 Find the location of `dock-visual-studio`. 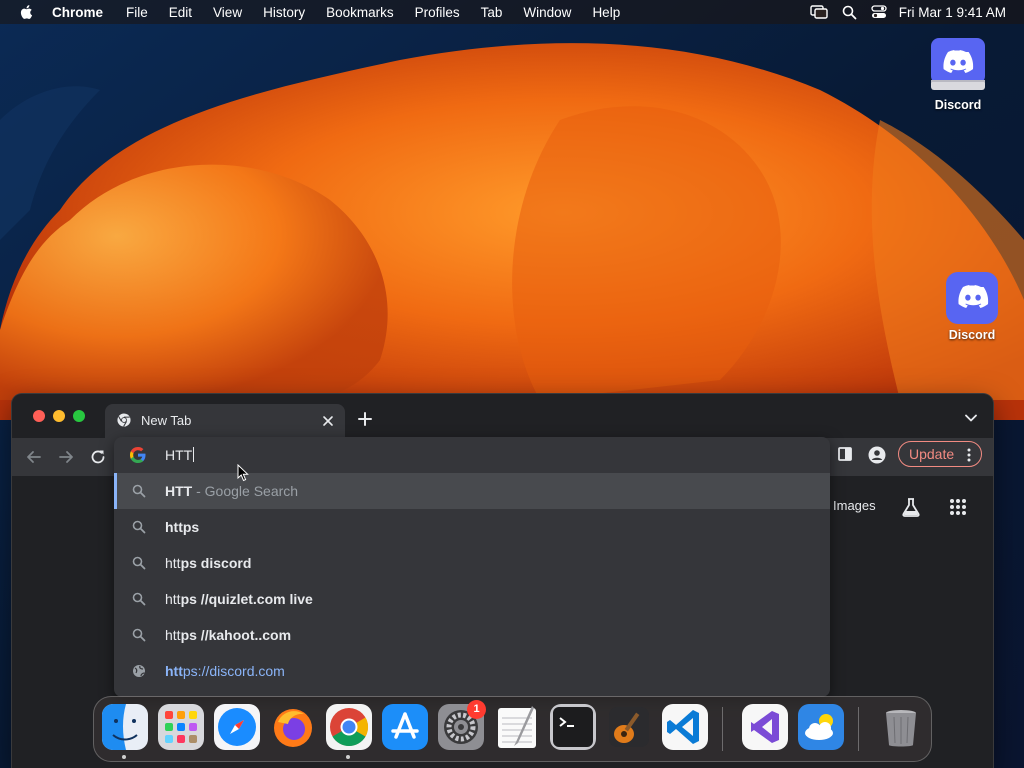

dock-visual-studio is located at coordinates (765, 727).